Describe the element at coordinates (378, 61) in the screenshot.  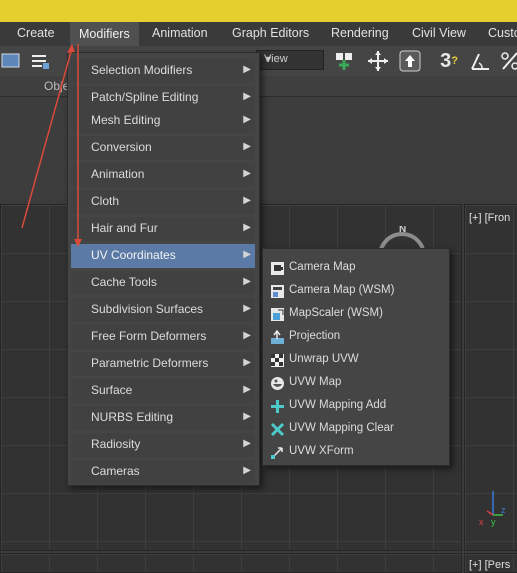
I see `move-gizmo-icon` at that location.